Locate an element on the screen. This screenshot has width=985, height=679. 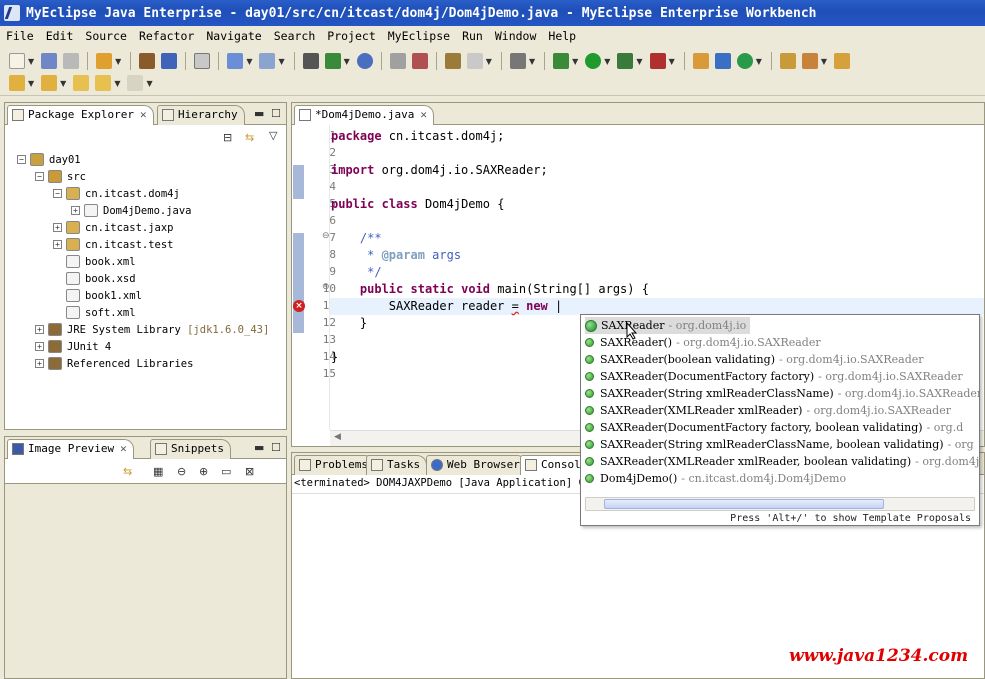
menu-search: Search is located at coordinates (295, 36).